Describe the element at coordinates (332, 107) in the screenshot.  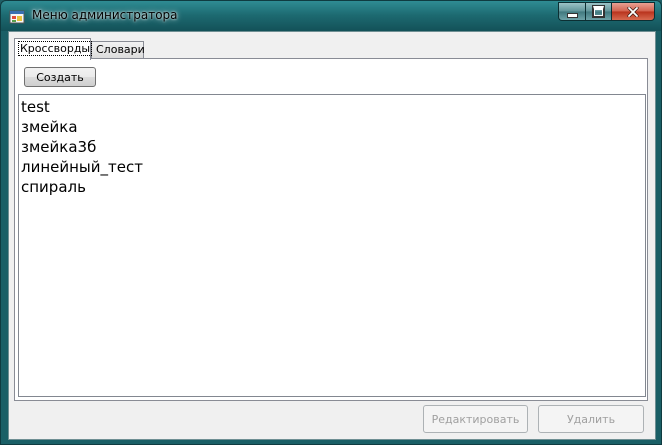
I see `list-item: test` at that location.